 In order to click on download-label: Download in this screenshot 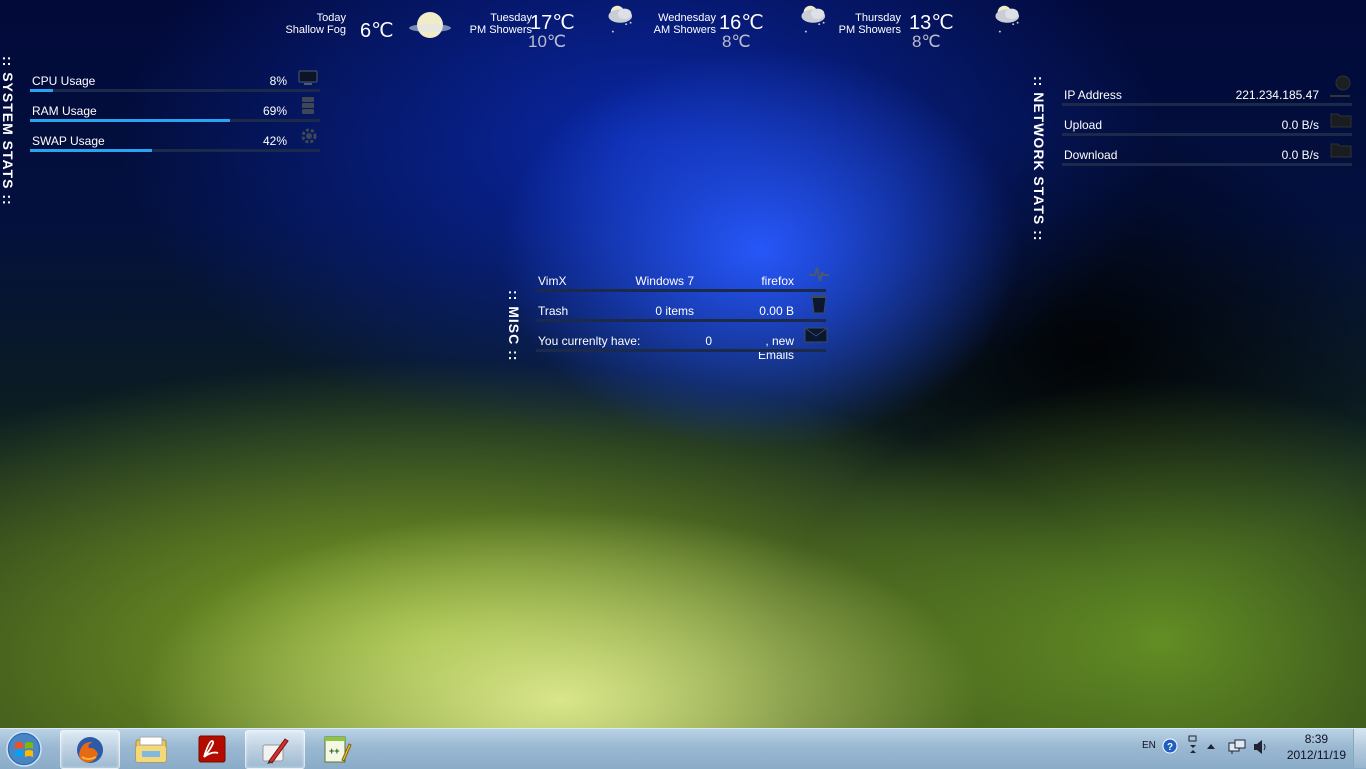, I will do `click(1091, 155)`.